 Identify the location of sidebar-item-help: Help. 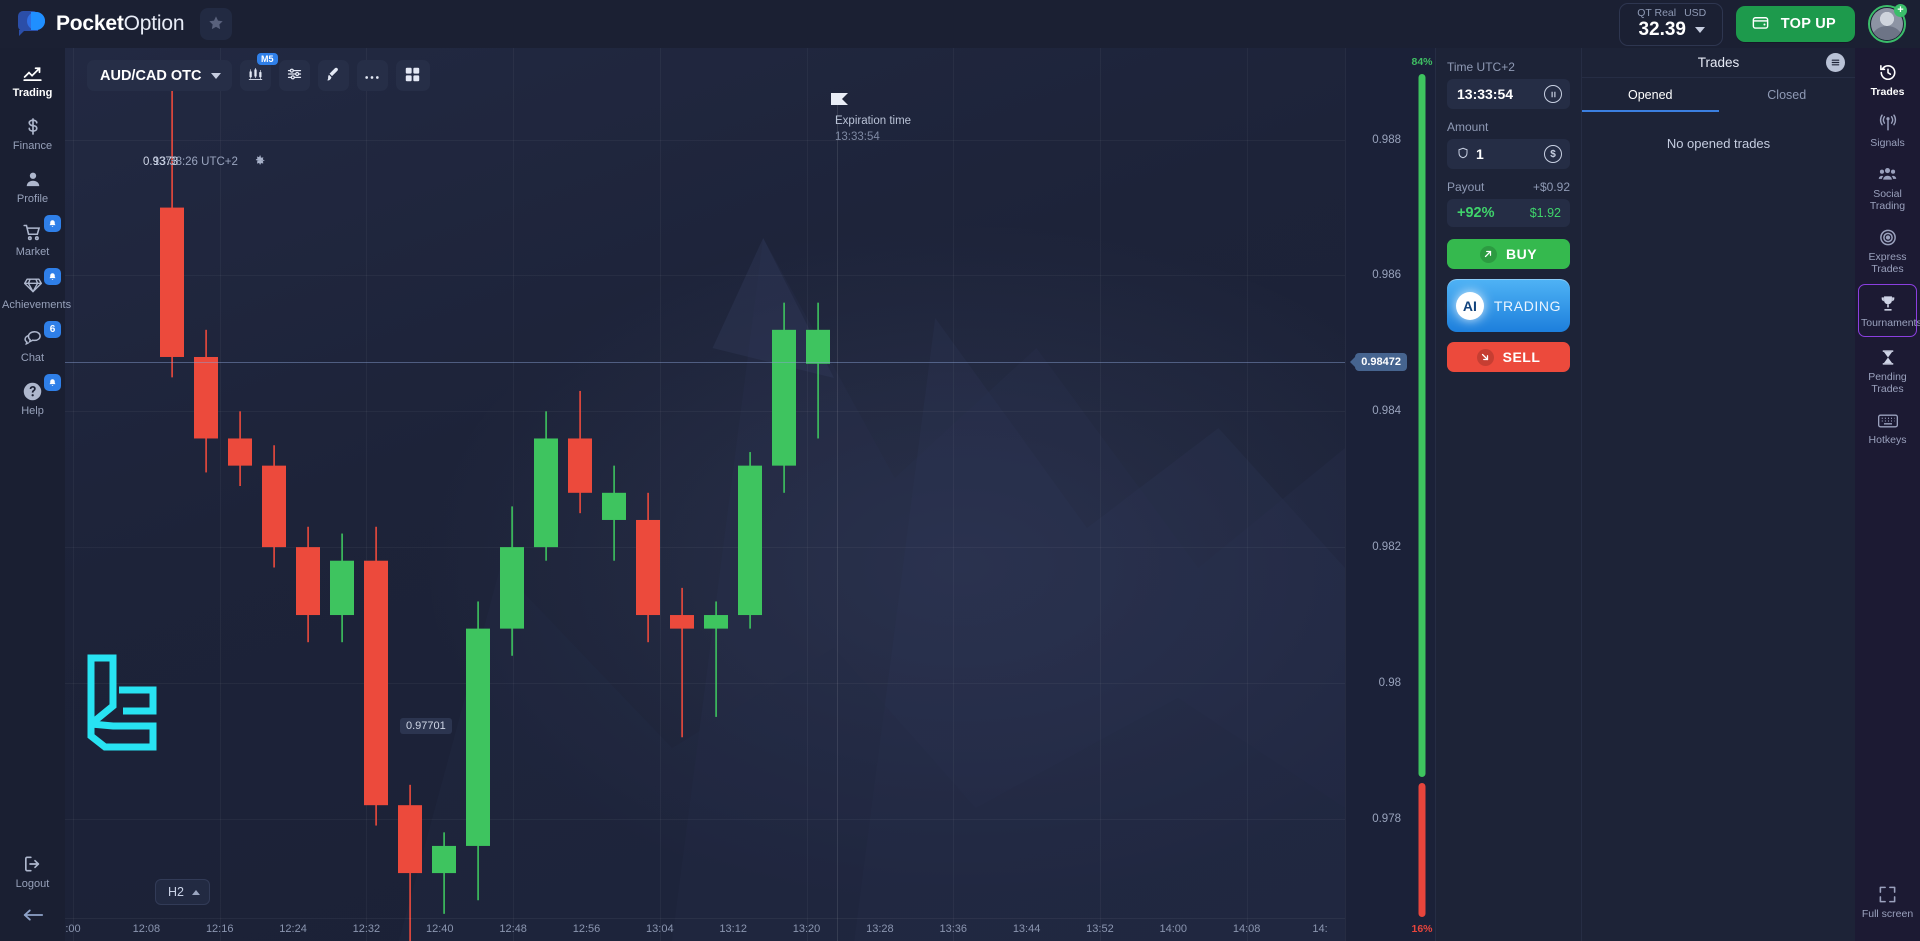
(32, 398).